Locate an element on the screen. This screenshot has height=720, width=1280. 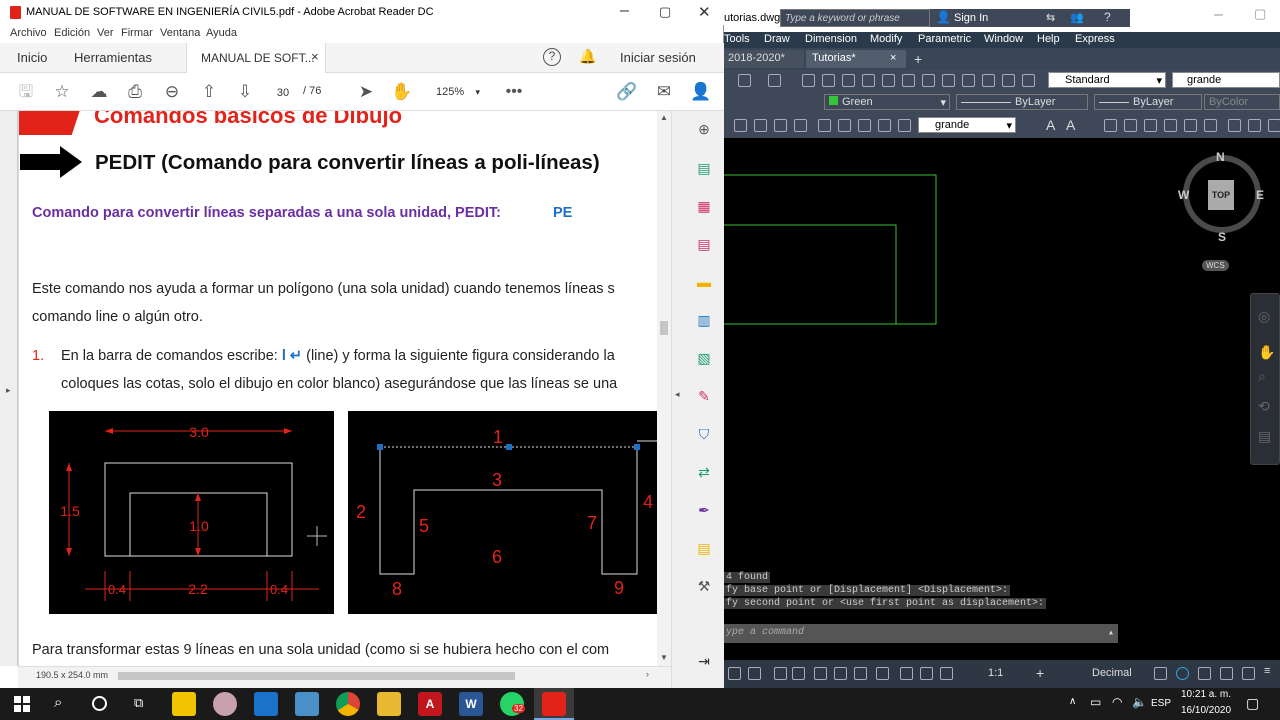
menu-ventana: Ventana is located at coordinates (180, 33).